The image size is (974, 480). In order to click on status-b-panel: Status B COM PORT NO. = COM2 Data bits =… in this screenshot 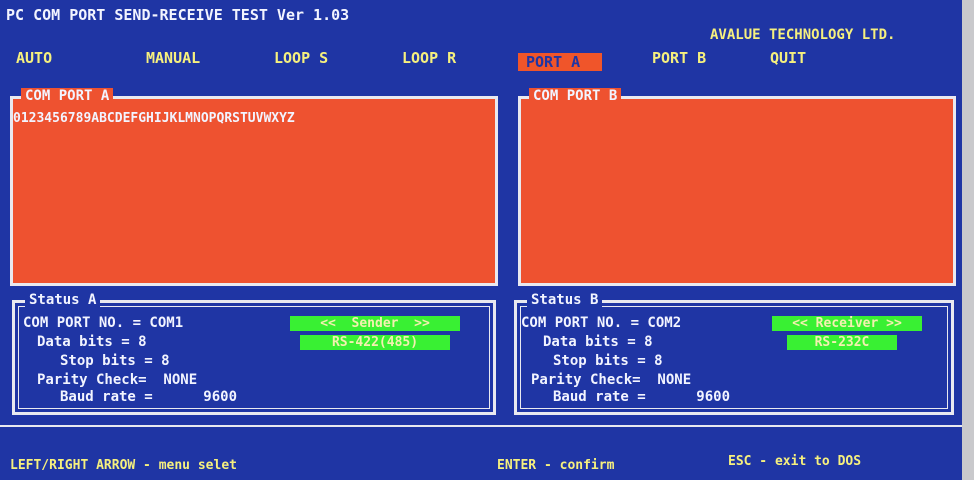, I will do `click(734, 353)`.